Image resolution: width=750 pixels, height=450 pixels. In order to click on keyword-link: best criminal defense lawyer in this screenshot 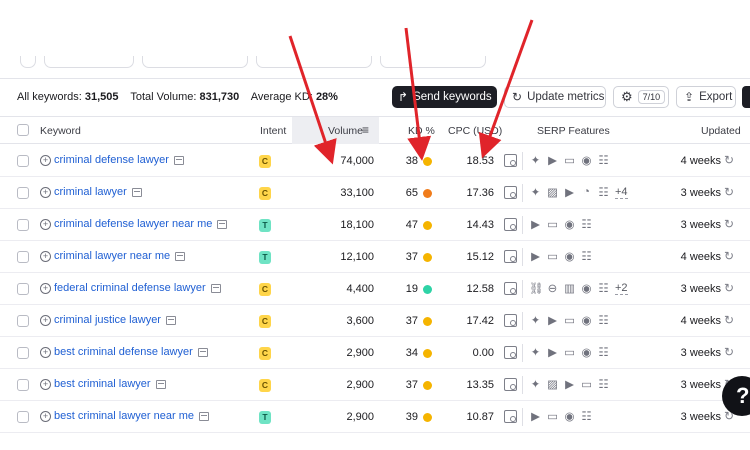, I will do `click(123, 352)`.